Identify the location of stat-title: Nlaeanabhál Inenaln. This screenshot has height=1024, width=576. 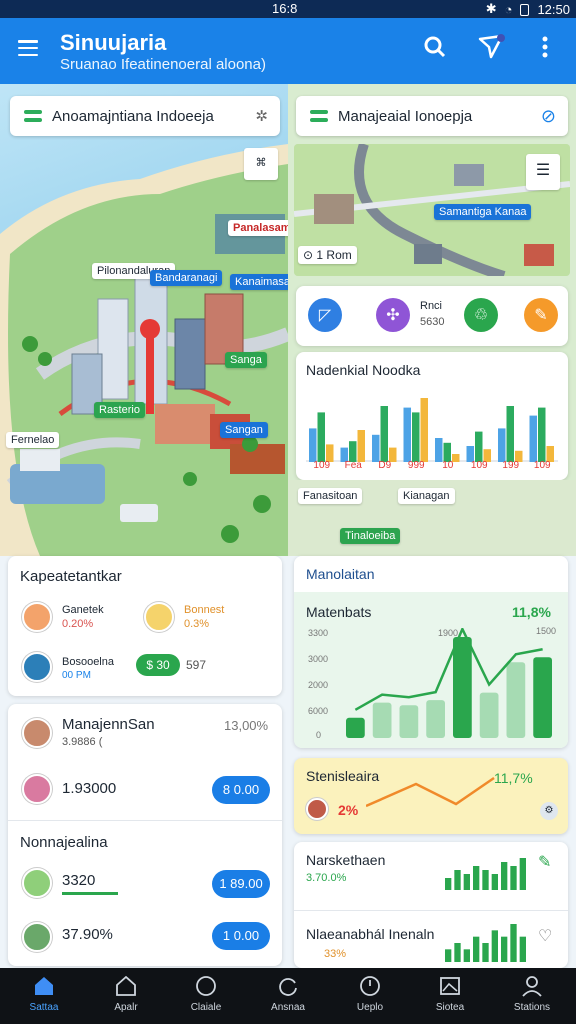
(370, 934).